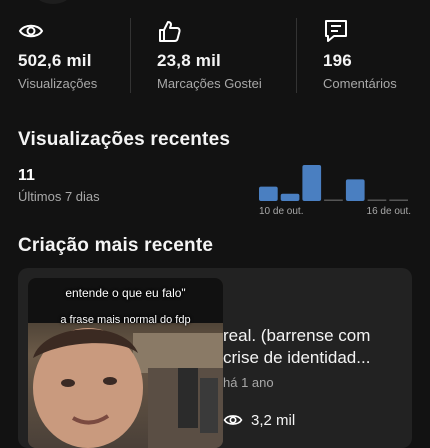 This screenshot has height=448, width=430. Describe the element at coordinates (273, 420) in the screenshot. I see `video-views-count: 3,2 mil` at that location.